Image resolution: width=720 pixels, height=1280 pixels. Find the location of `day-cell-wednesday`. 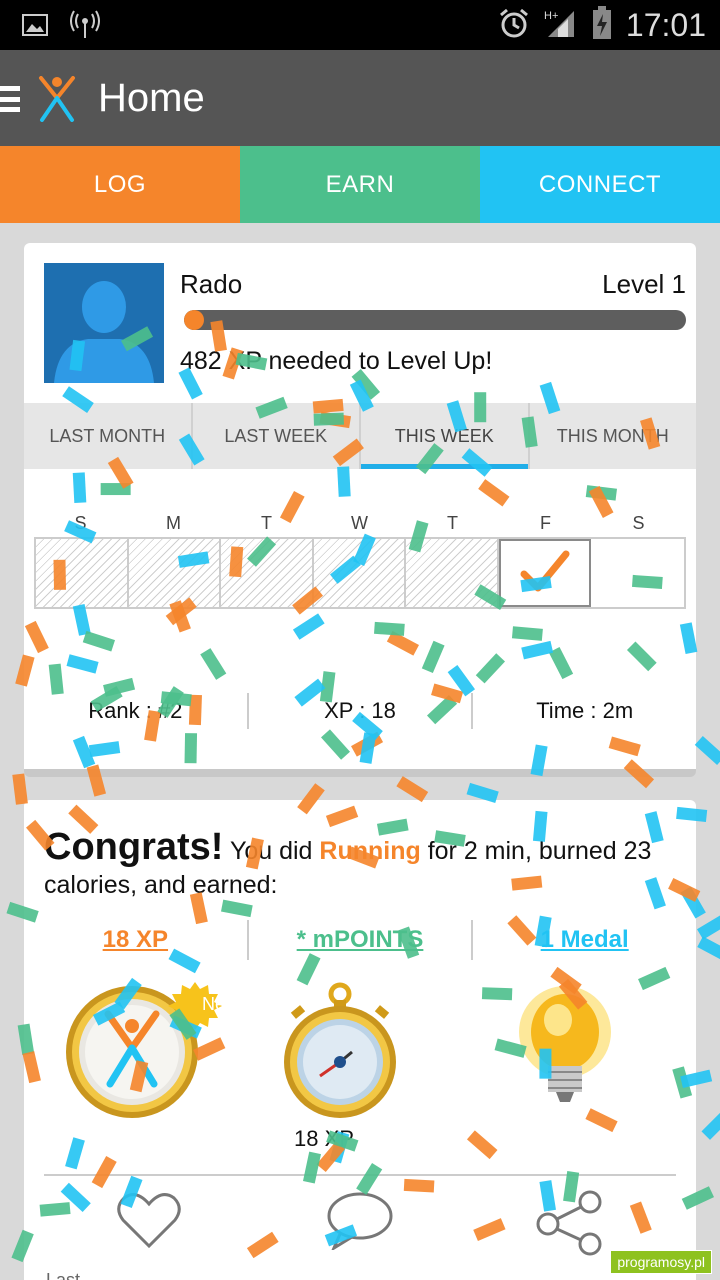

day-cell-wednesday is located at coordinates (360, 573).